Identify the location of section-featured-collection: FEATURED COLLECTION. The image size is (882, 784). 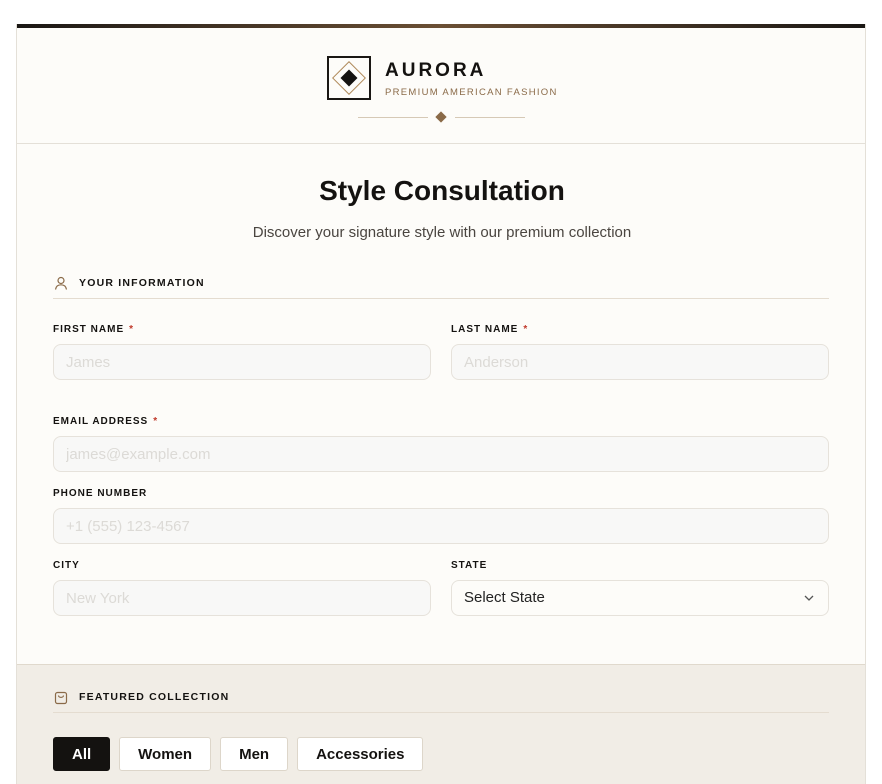
(441, 701).